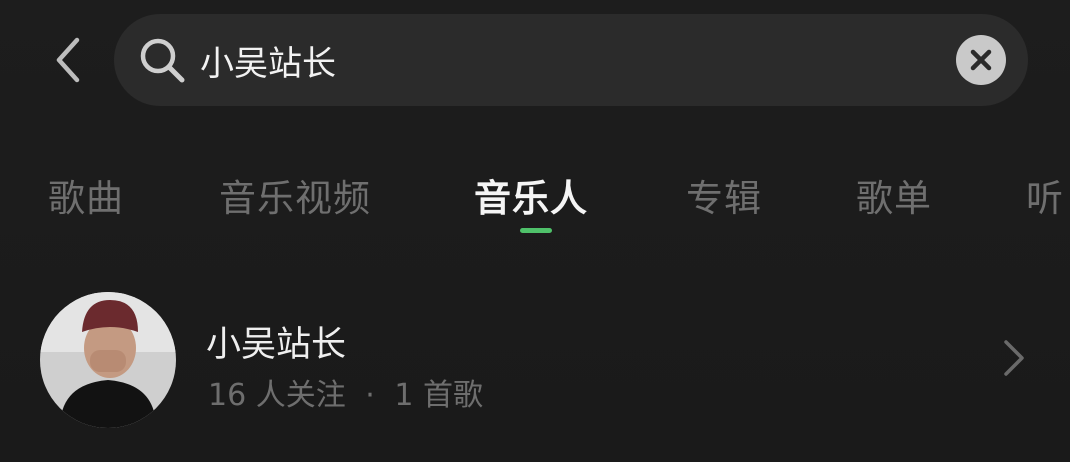  I want to click on search-input, so click(578, 60).